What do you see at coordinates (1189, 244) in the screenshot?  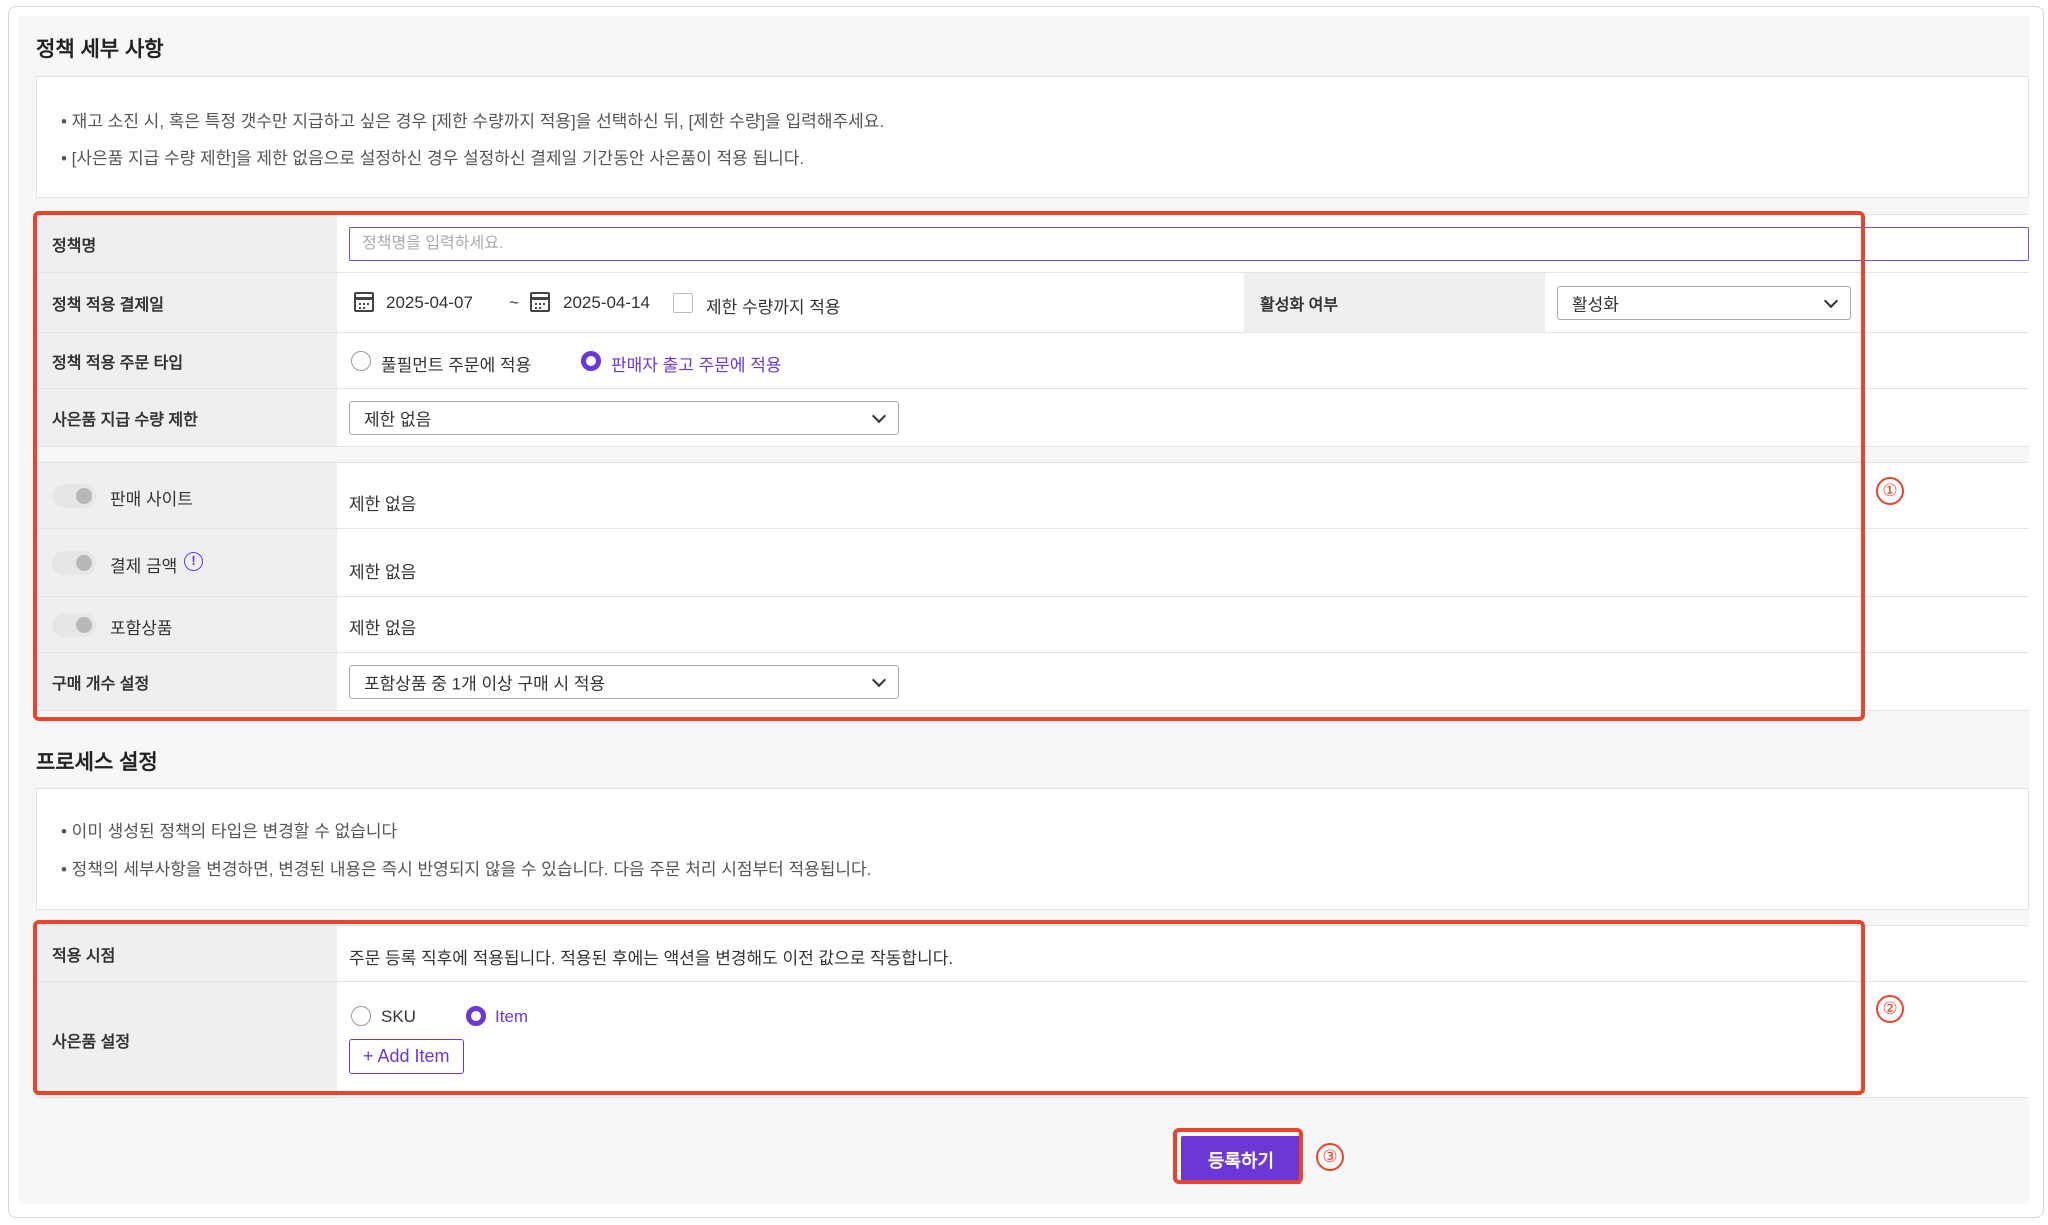 I see `policy-name-input` at bounding box center [1189, 244].